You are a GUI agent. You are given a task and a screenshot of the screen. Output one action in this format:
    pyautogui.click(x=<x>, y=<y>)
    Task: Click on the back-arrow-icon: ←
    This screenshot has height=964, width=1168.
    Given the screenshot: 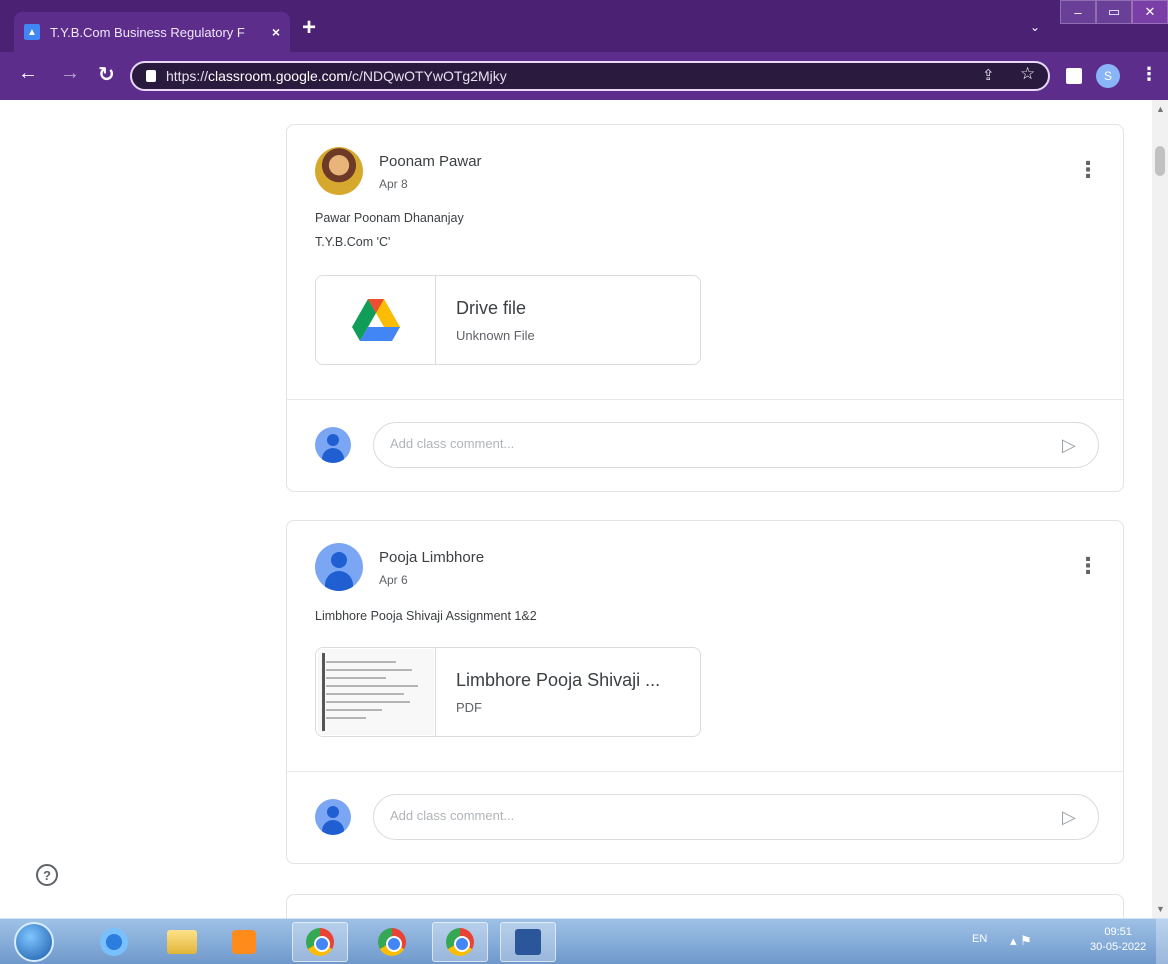 What is the action you would take?
    pyautogui.click(x=28, y=73)
    